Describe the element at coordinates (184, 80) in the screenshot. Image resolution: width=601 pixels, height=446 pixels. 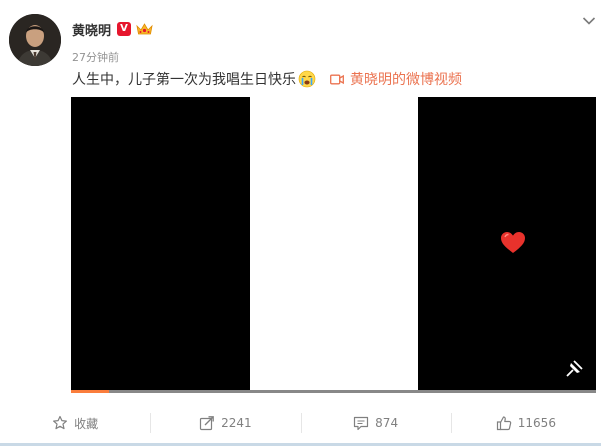
I see `post-text: 人生中，儿子第一次为我唱生日快乐` at that location.